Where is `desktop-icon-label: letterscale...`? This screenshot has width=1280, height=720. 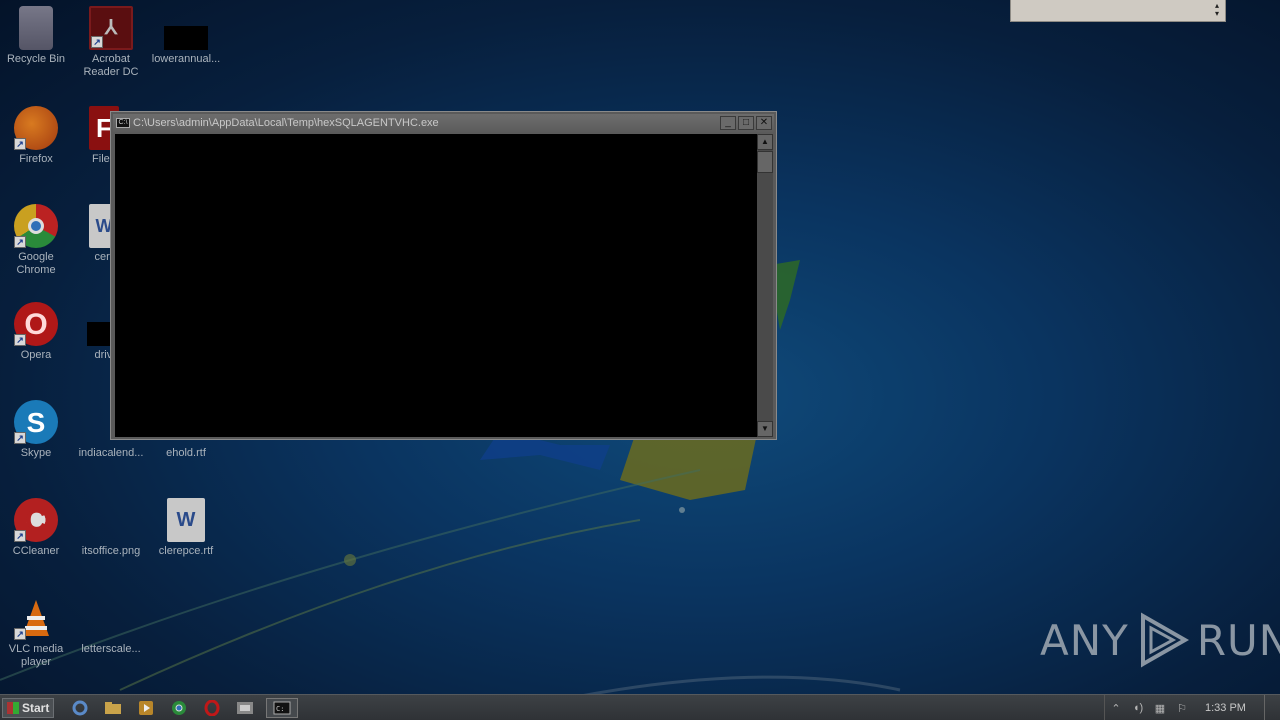 desktop-icon-label: letterscale... is located at coordinates (111, 649).